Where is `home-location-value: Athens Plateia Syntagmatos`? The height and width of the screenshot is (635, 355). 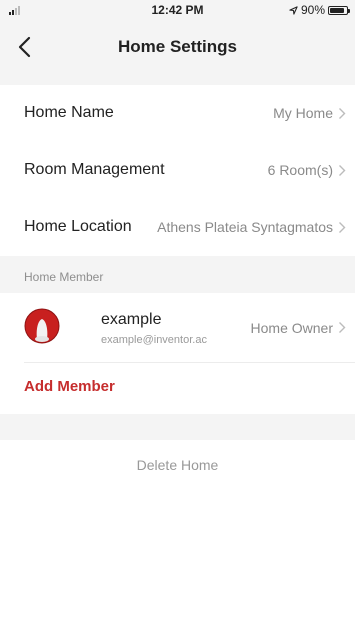
home-location-value: Athens Plateia Syntagmatos is located at coordinates (245, 227).